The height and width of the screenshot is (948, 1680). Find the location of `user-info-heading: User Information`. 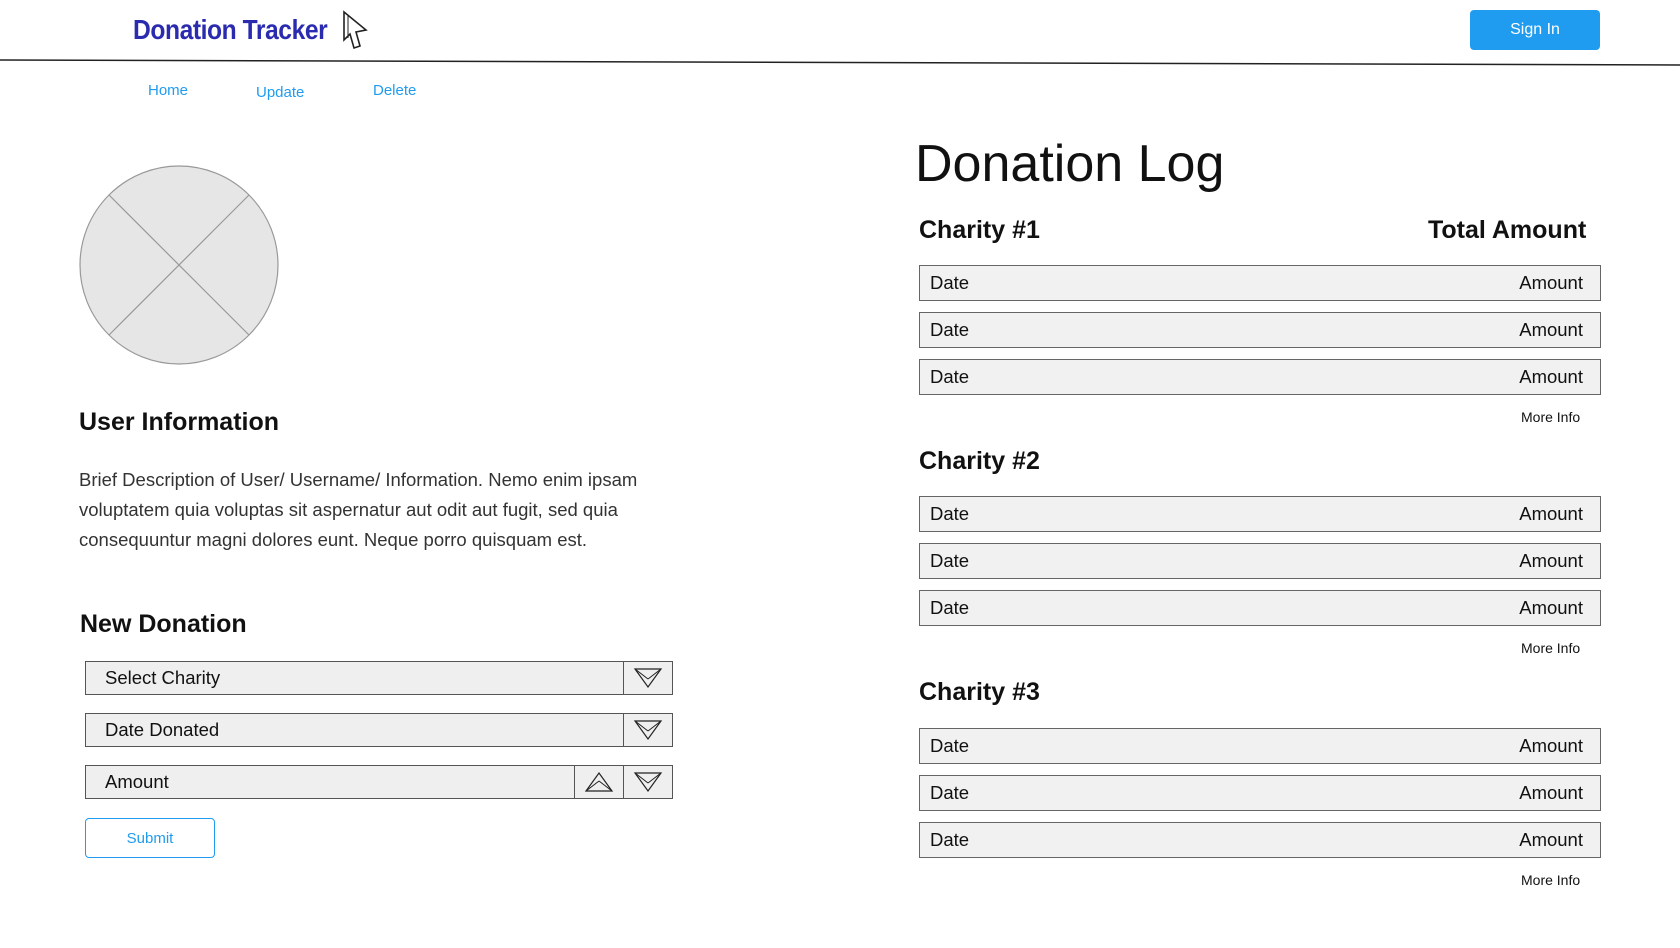

user-info-heading: User Information is located at coordinates (179, 422).